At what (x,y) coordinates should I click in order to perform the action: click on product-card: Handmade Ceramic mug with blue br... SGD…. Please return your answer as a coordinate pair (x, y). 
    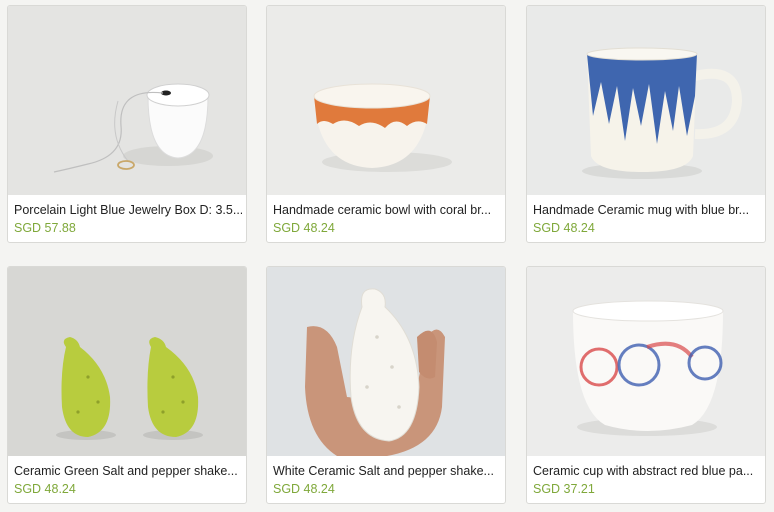
    Looking at the image, I should click on (646, 124).